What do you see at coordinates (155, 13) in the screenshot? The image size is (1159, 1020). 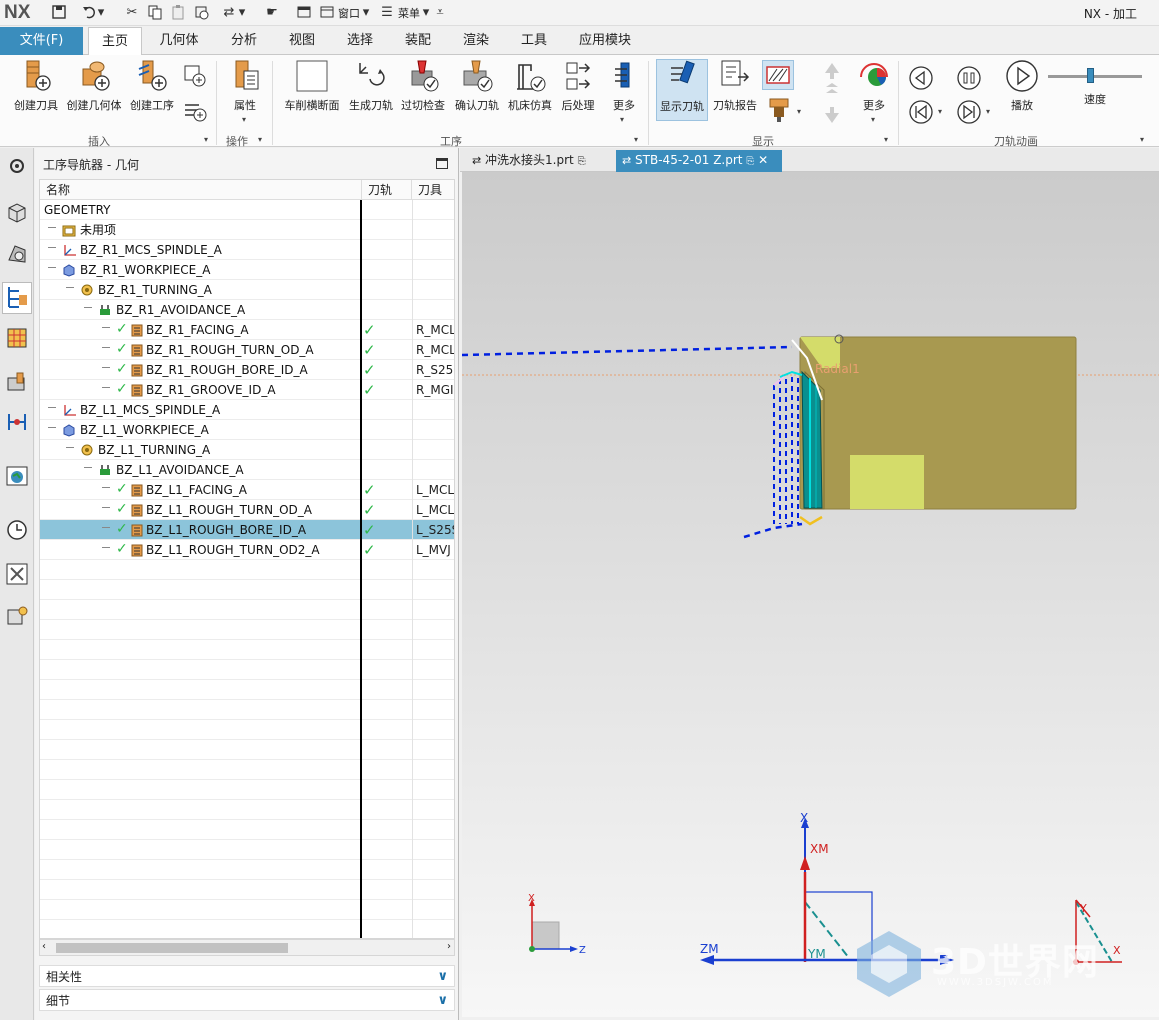 I see `copy-icon` at bounding box center [155, 13].